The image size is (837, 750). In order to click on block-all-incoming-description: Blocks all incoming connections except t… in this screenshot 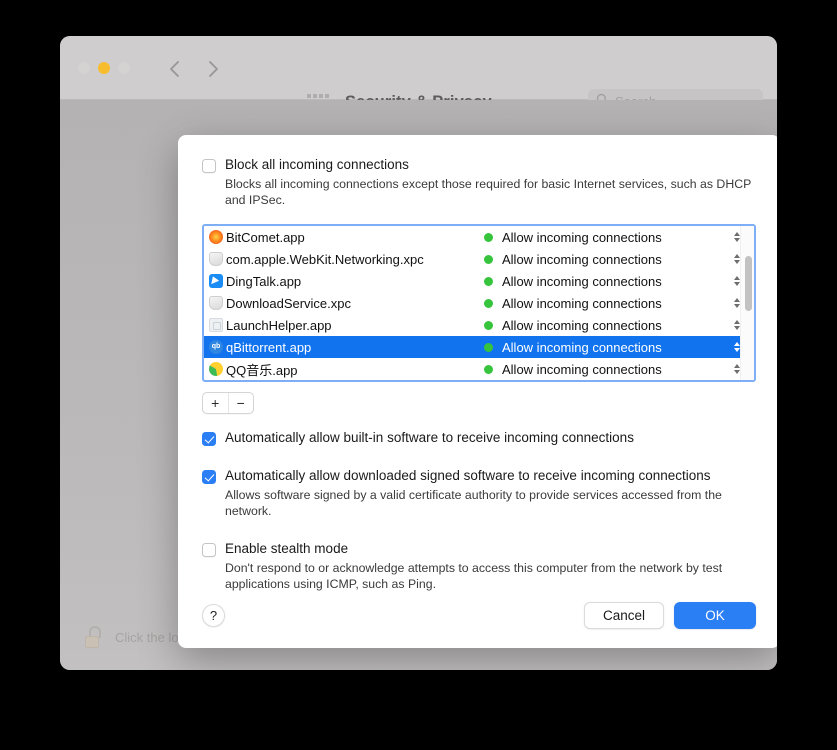, I will do `click(488, 192)`.